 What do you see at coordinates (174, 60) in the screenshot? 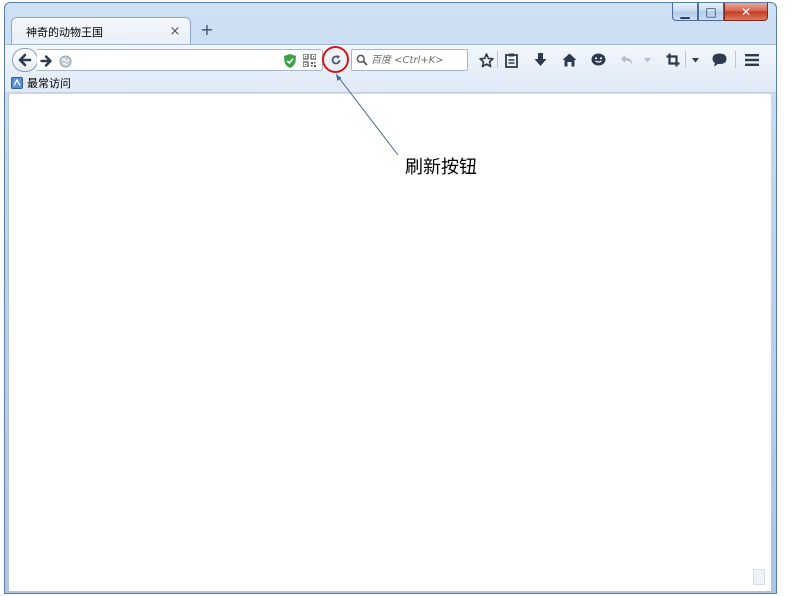
I see `url-input` at bounding box center [174, 60].